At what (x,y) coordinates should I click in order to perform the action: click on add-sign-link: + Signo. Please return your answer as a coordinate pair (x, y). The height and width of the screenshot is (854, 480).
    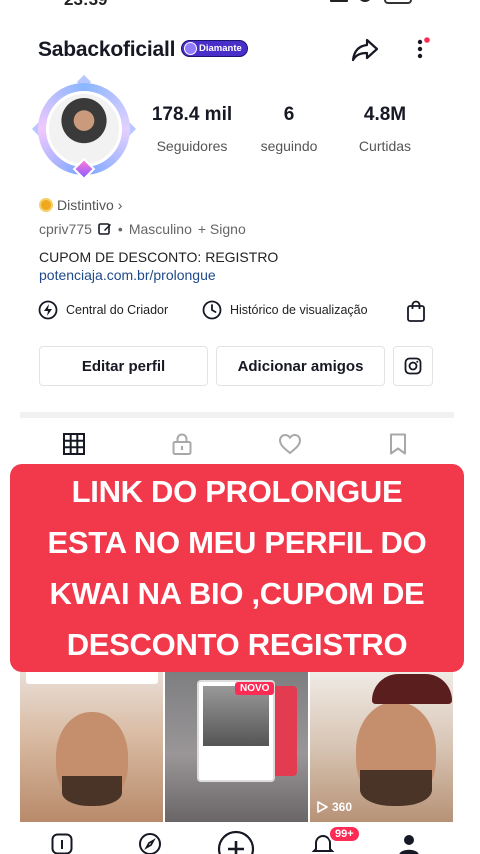
    Looking at the image, I should click on (222, 229).